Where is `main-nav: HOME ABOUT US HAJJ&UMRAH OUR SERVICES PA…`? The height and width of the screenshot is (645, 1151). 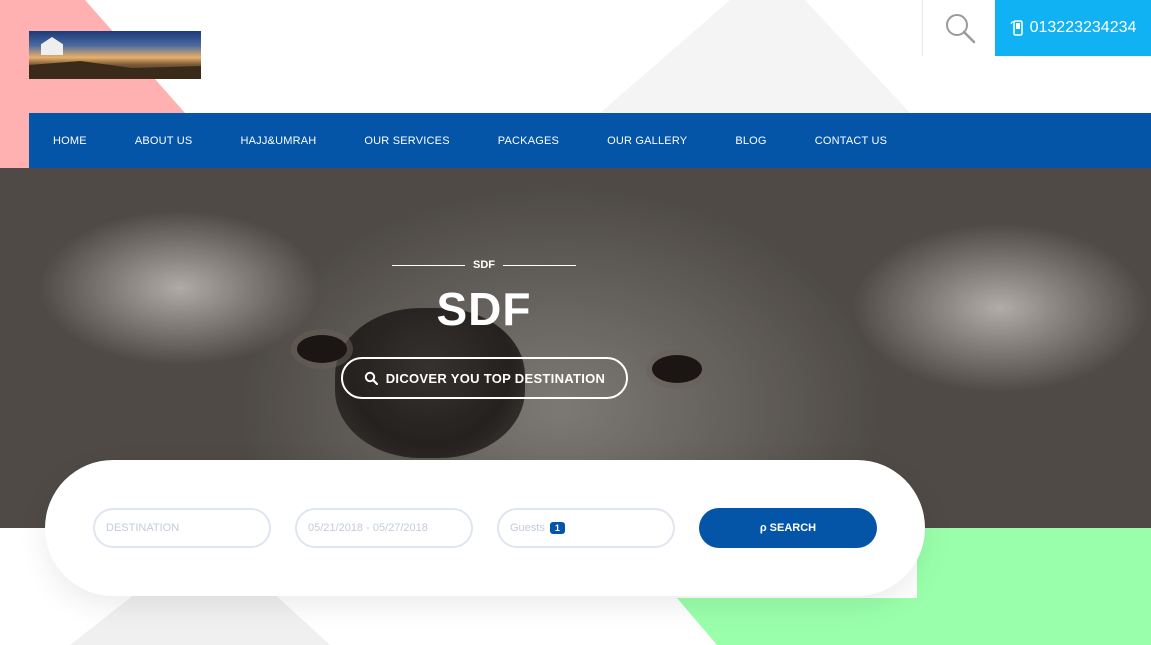 main-nav: HOME ABOUT US HAJJ&UMRAH OUR SERVICES PA… is located at coordinates (590, 140).